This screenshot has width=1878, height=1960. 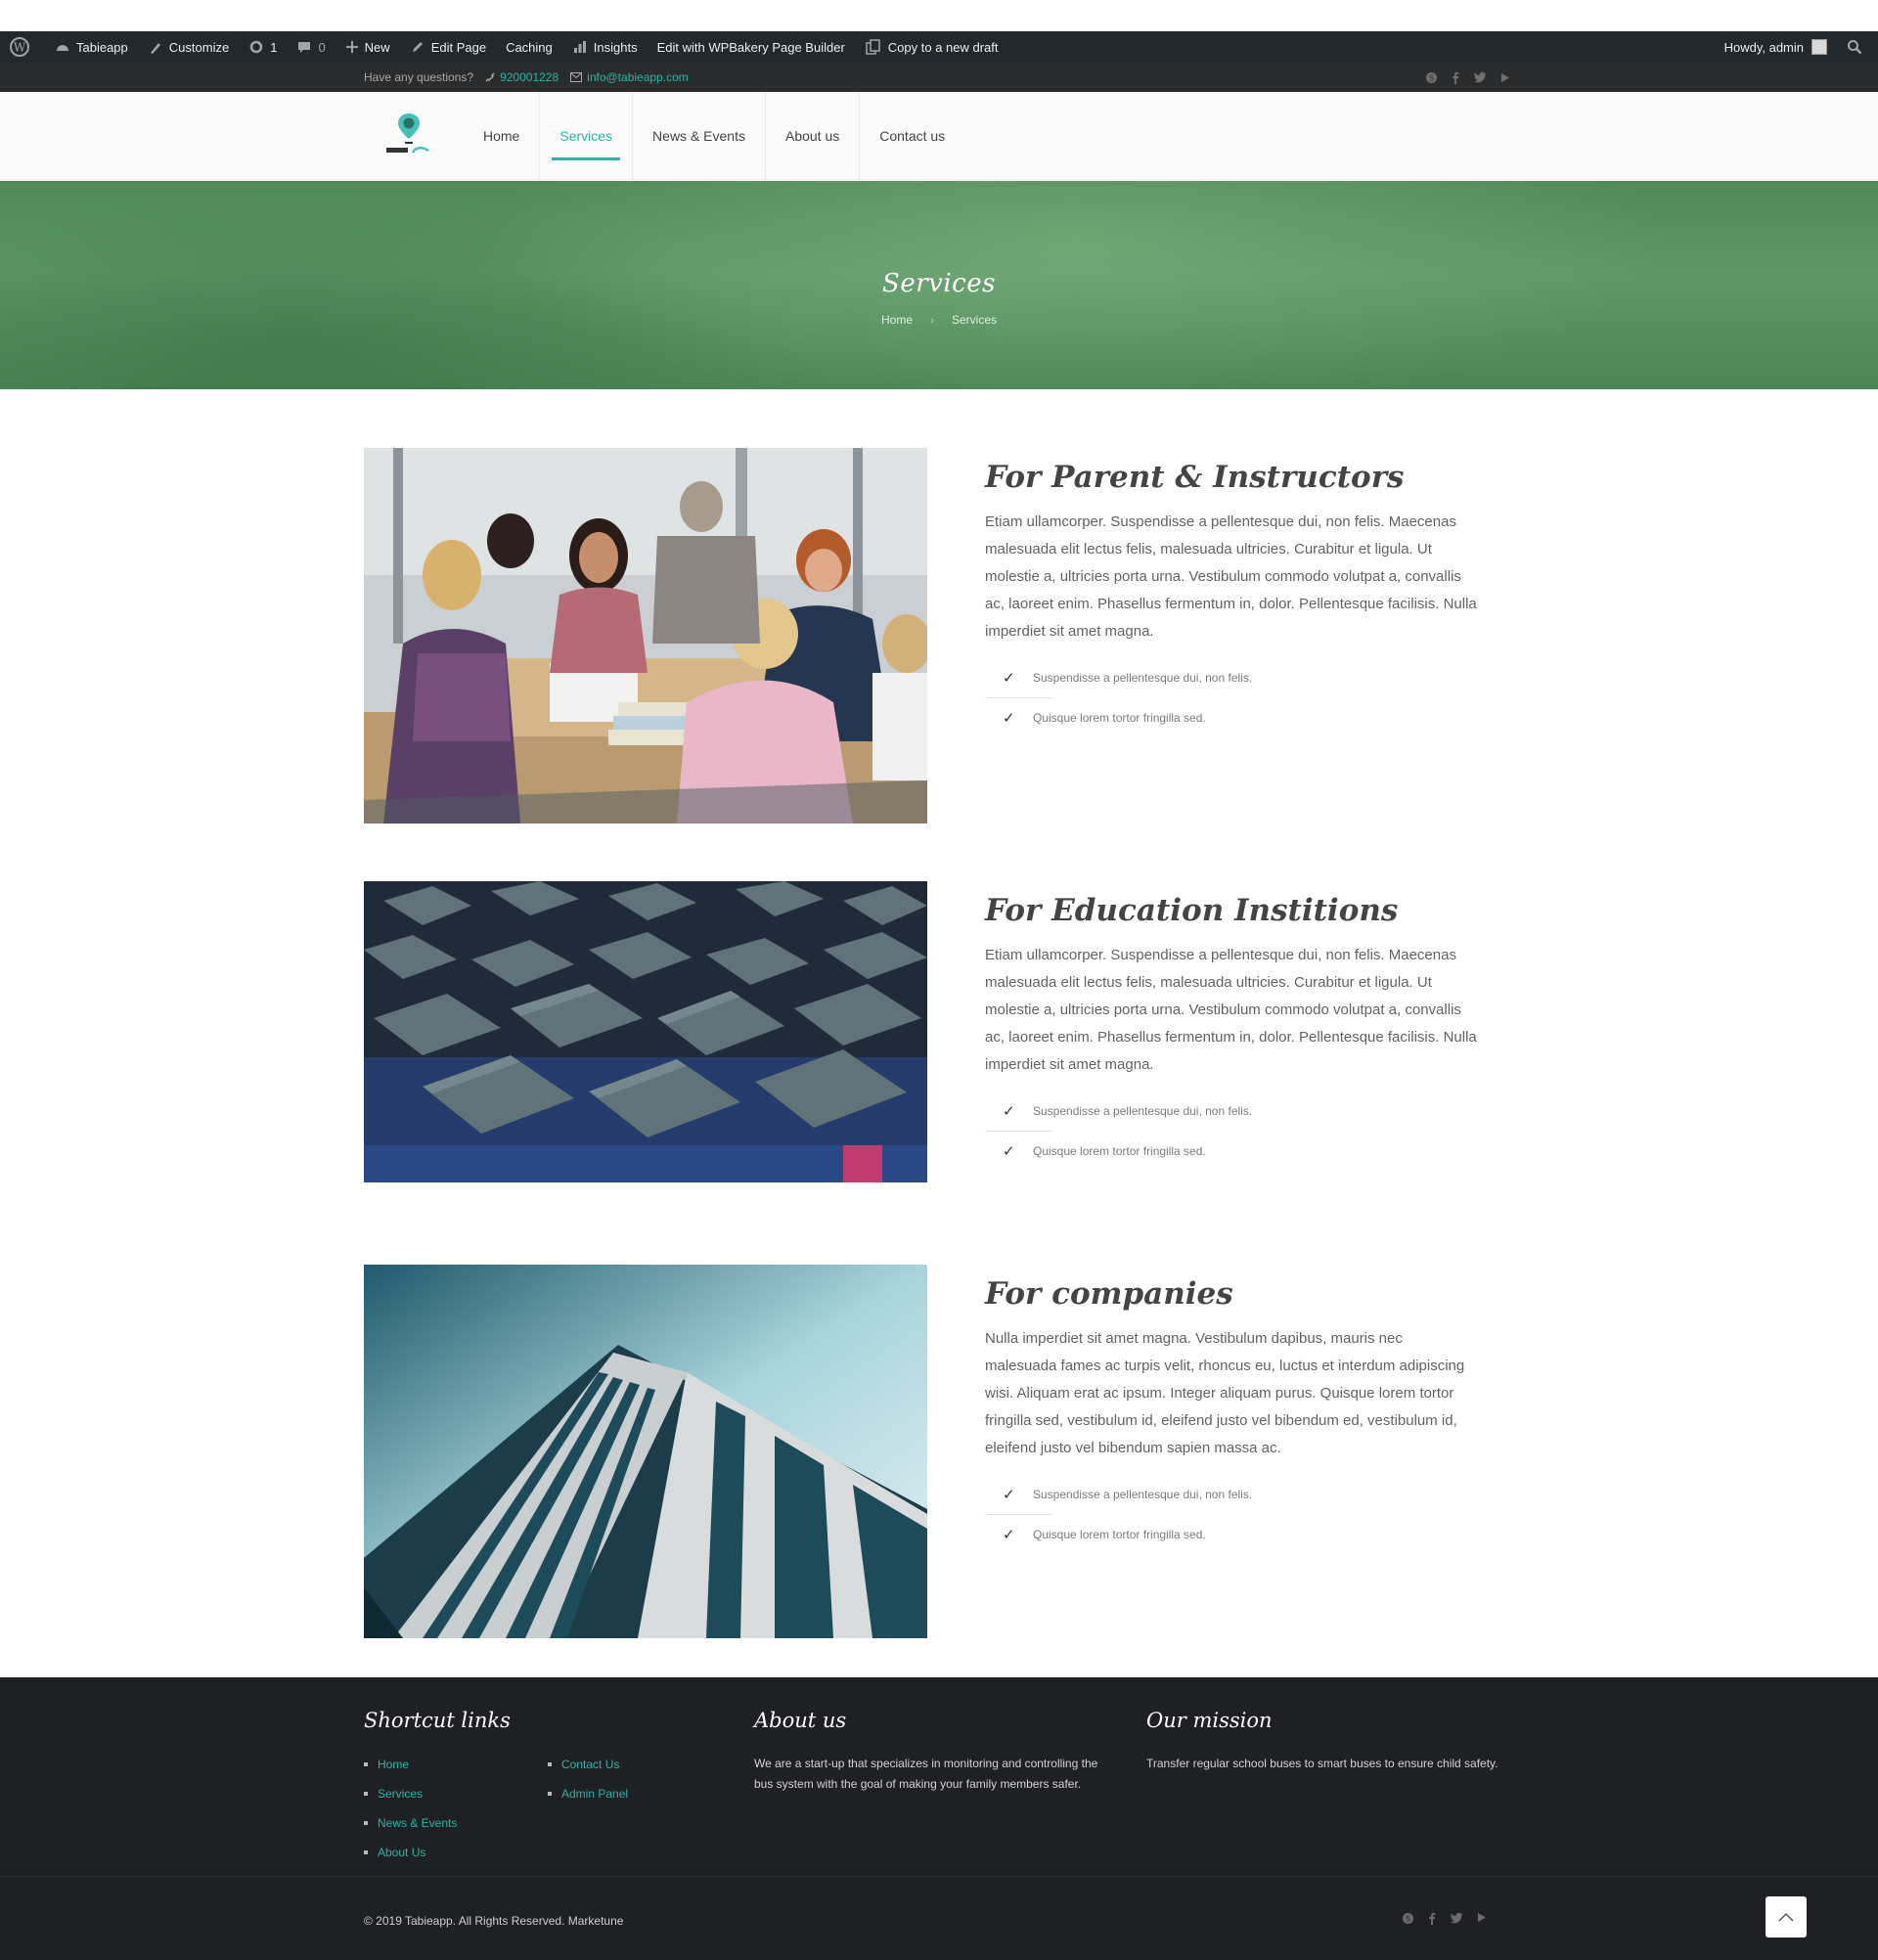 I want to click on phone-link: 920001228, so click(x=522, y=77).